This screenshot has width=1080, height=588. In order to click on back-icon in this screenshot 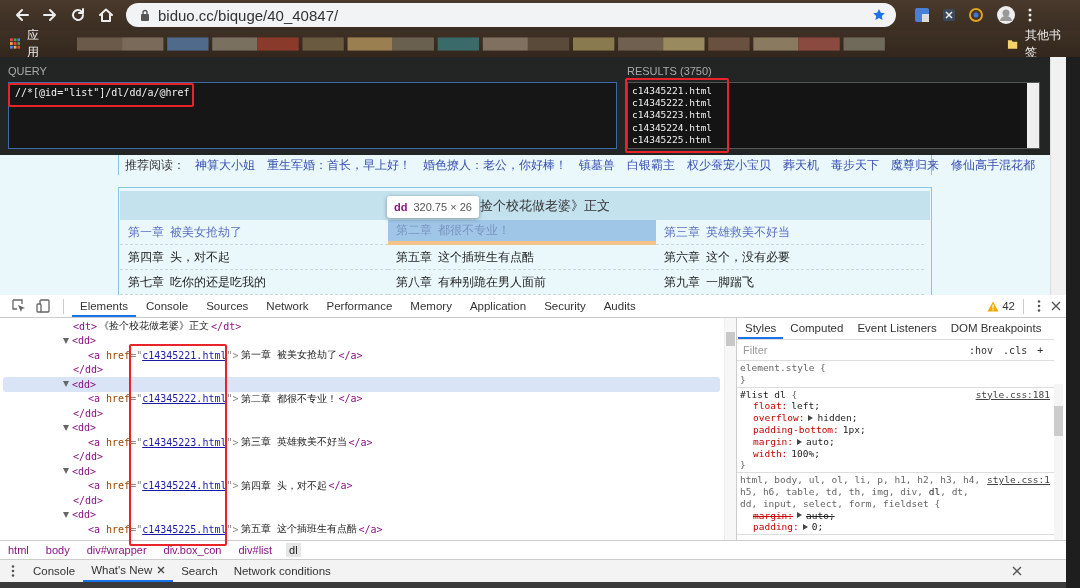, I will do `click(22, 15)`.